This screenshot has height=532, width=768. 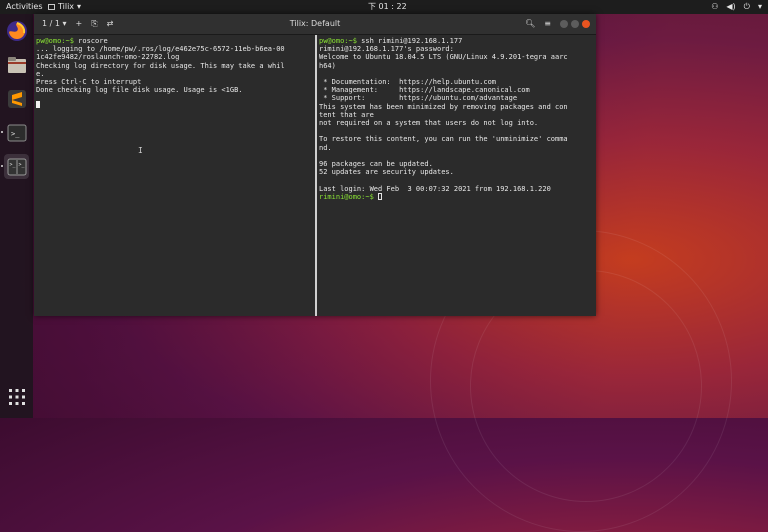 I want to click on terminal-line: * Documentation: https://help.ubuntu.com, so click(x=408, y=82).